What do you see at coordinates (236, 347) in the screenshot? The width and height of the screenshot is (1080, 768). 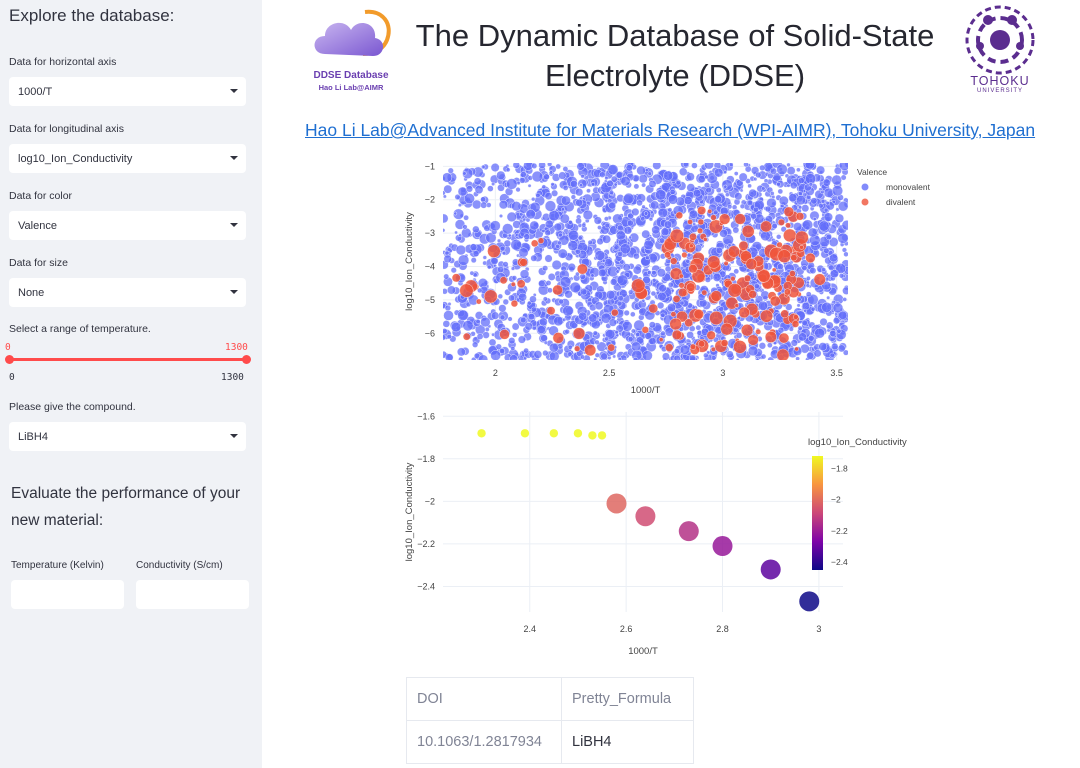 I see `slider-high-value: 1300` at bounding box center [236, 347].